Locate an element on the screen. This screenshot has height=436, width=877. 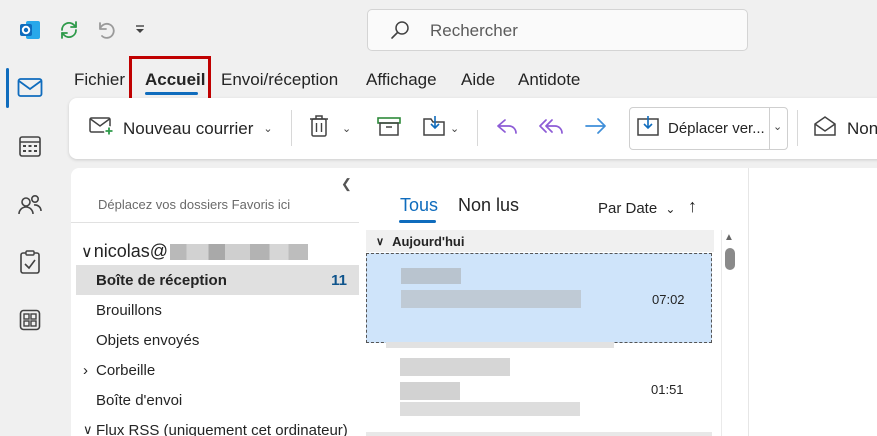
delete-button: ⌄ is located at coordinates (329, 128).